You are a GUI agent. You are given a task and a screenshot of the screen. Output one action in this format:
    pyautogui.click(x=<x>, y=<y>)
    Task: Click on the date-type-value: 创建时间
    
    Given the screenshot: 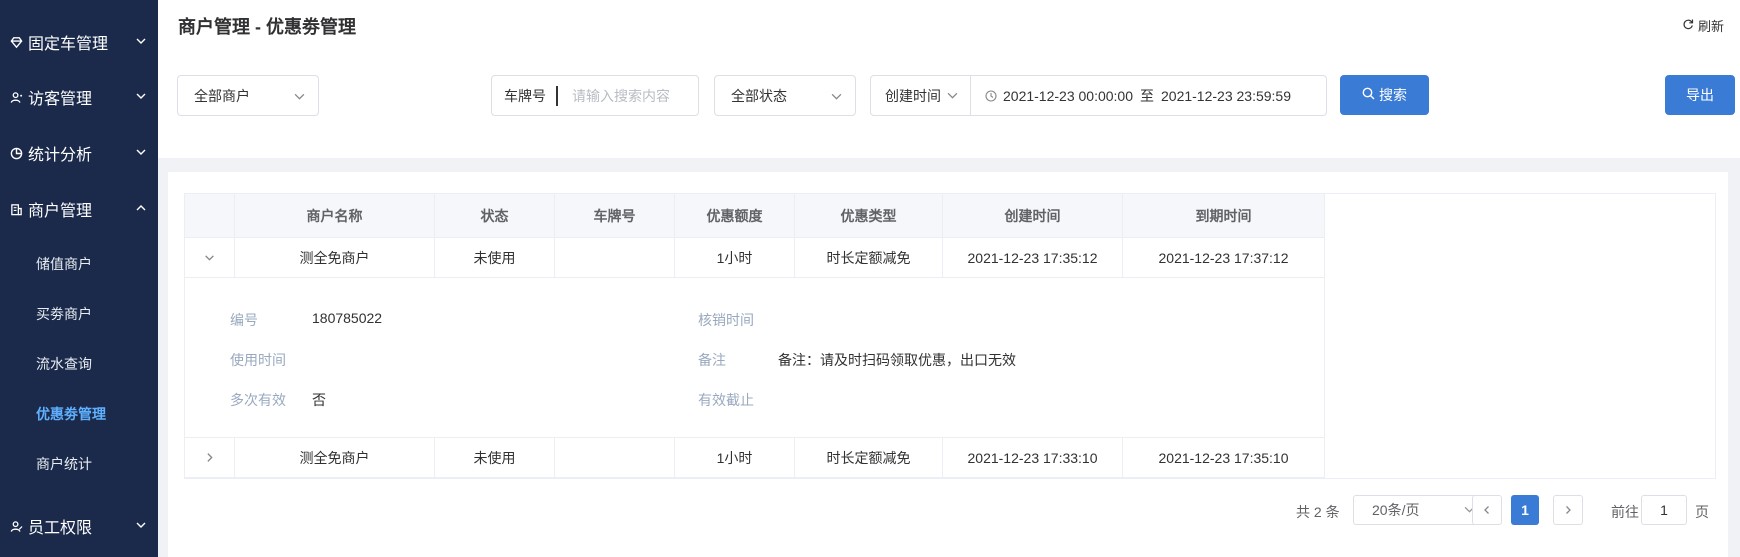 What is the action you would take?
    pyautogui.click(x=913, y=95)
    